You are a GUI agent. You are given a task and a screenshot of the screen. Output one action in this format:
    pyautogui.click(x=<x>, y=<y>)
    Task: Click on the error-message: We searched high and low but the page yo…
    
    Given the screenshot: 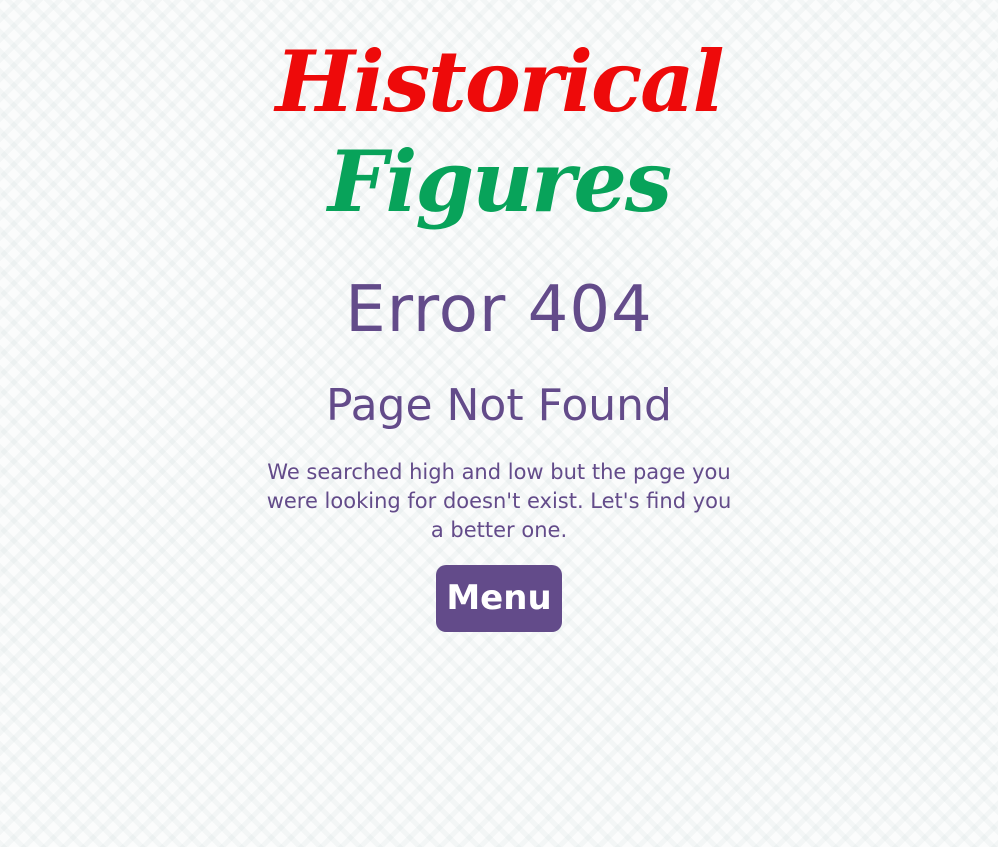 What is the action you would take?
    pyautogui.click(x=499, y=501)
    